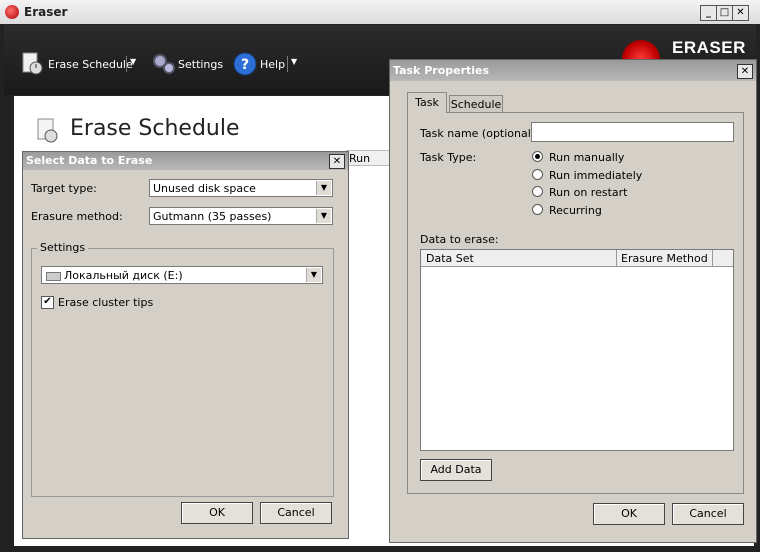 This screenshot has height=552, width=760. I want to click on erase-schedule-page-icon, so click(47, 130).